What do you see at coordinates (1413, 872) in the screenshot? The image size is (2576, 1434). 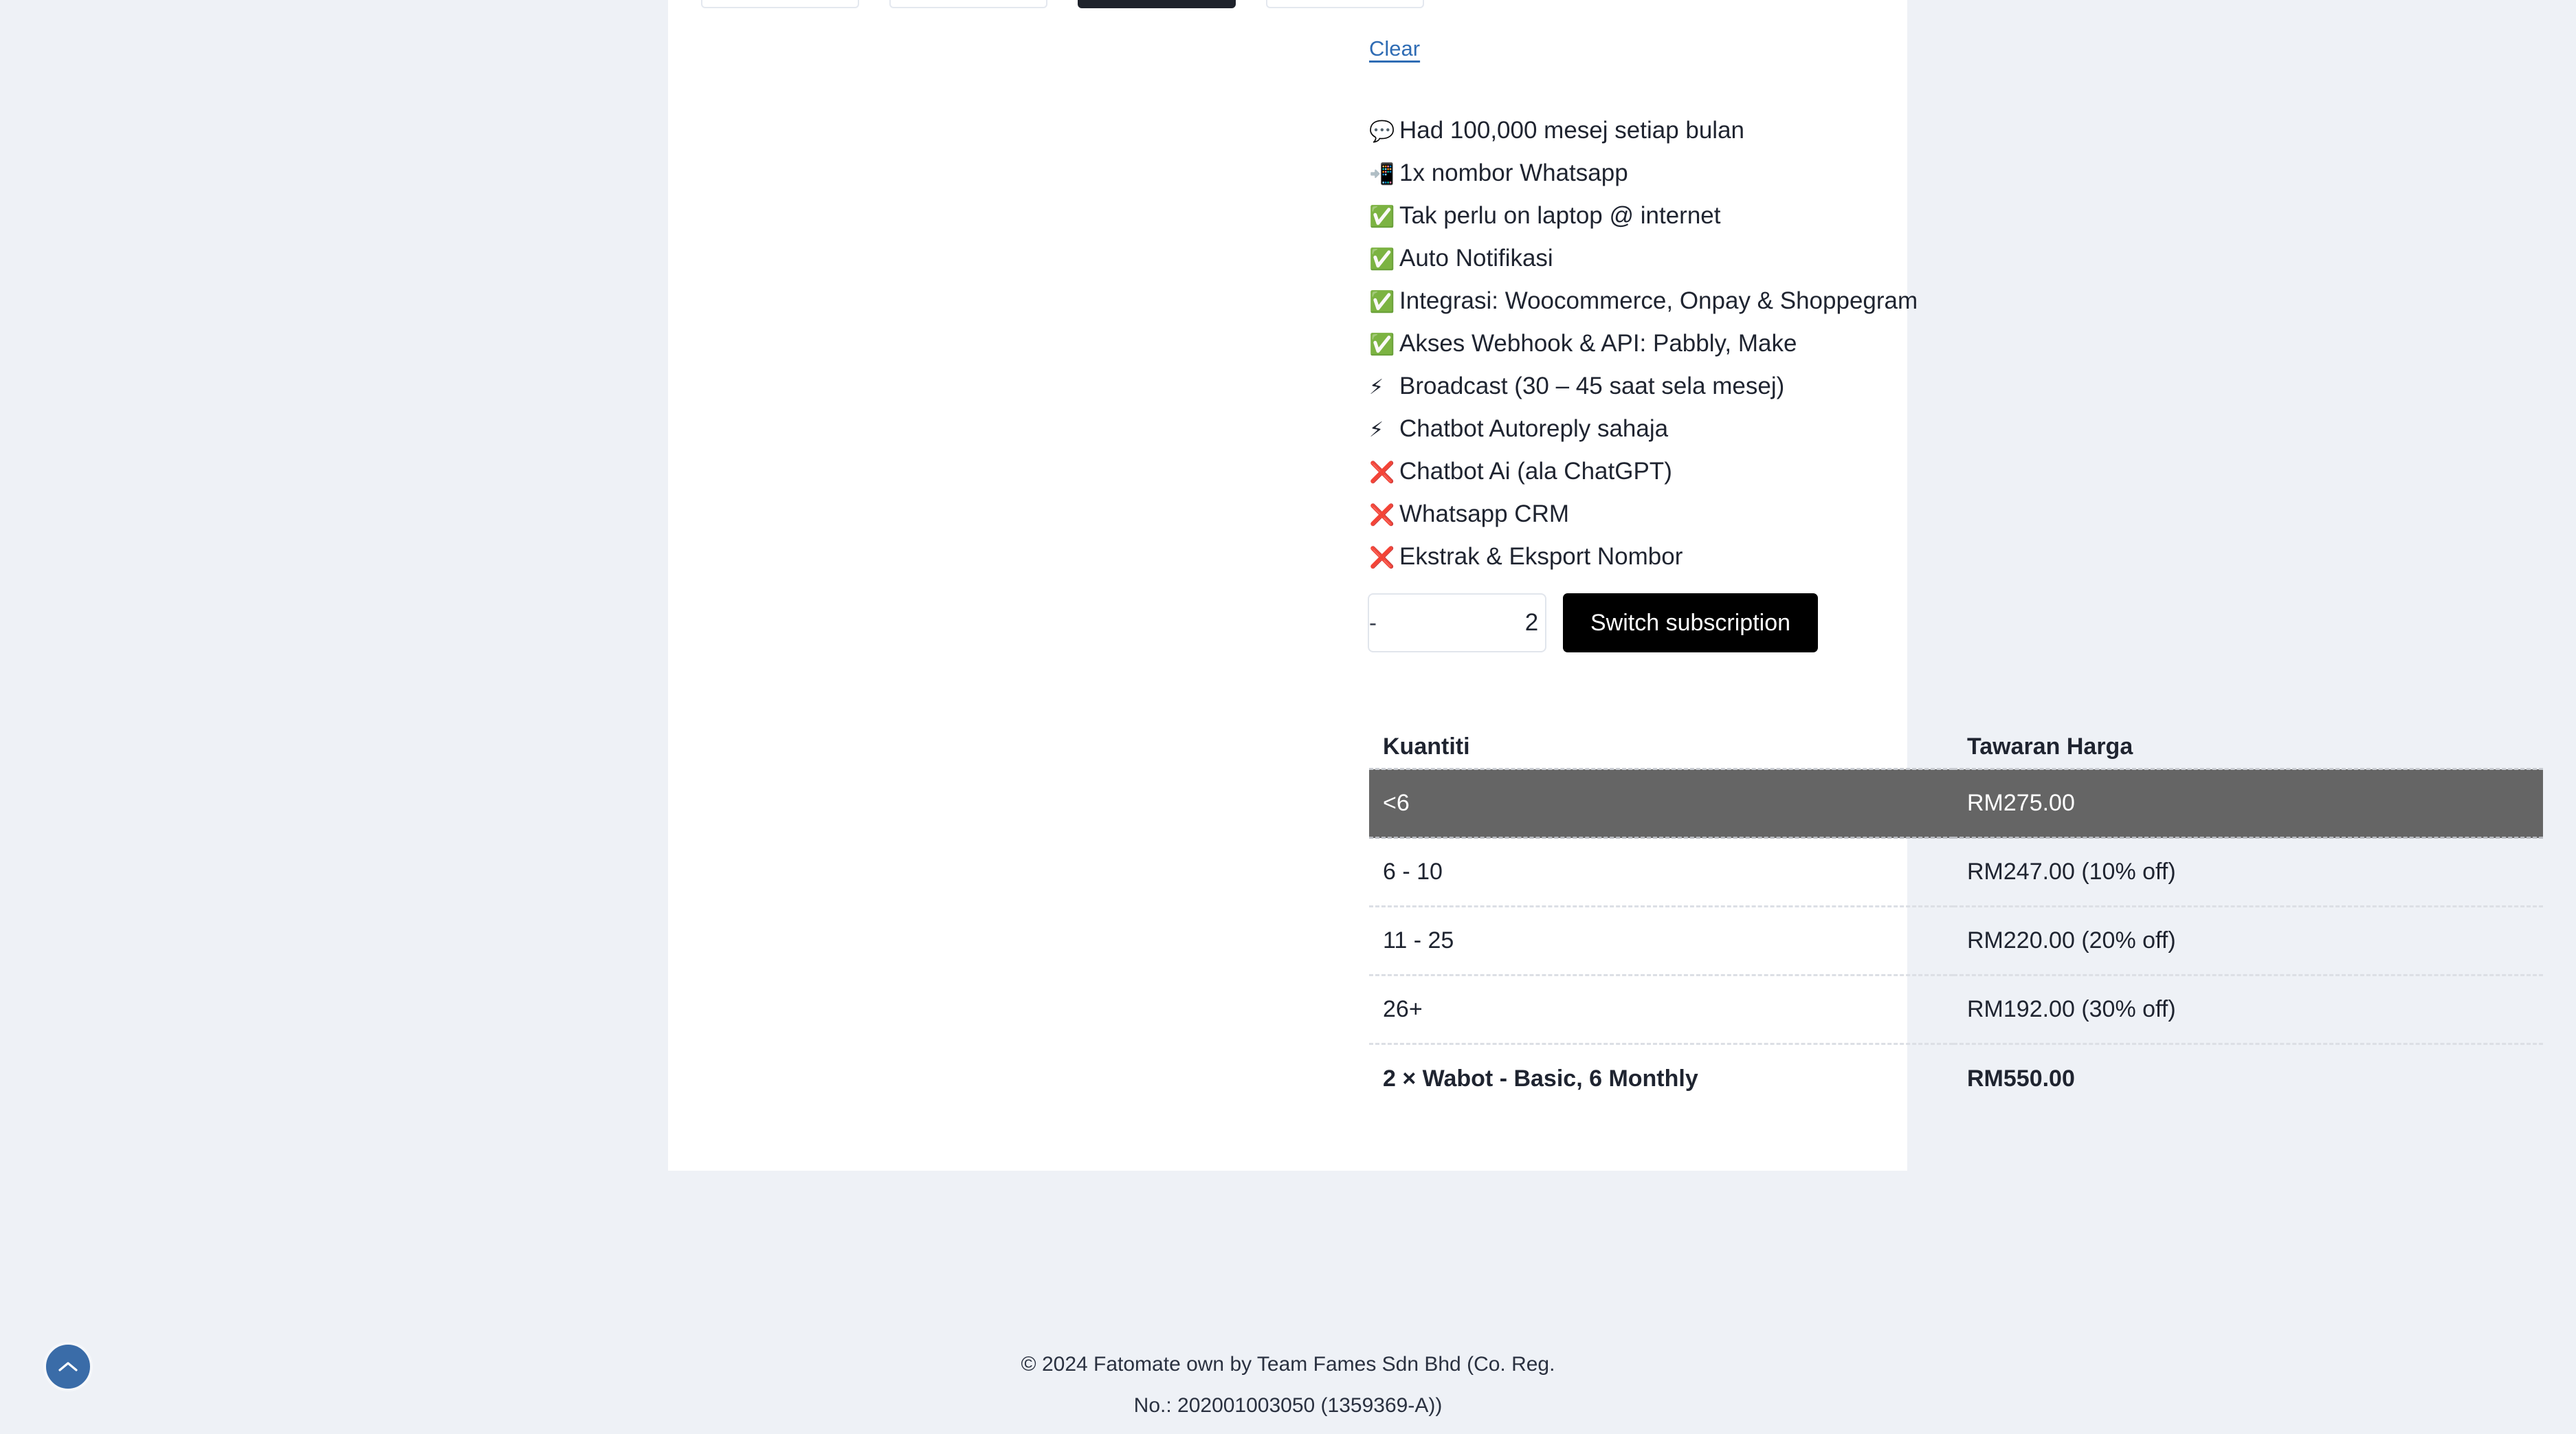 I see `cell-quantity: 6 - 10` at bounding box center [1413, 872].